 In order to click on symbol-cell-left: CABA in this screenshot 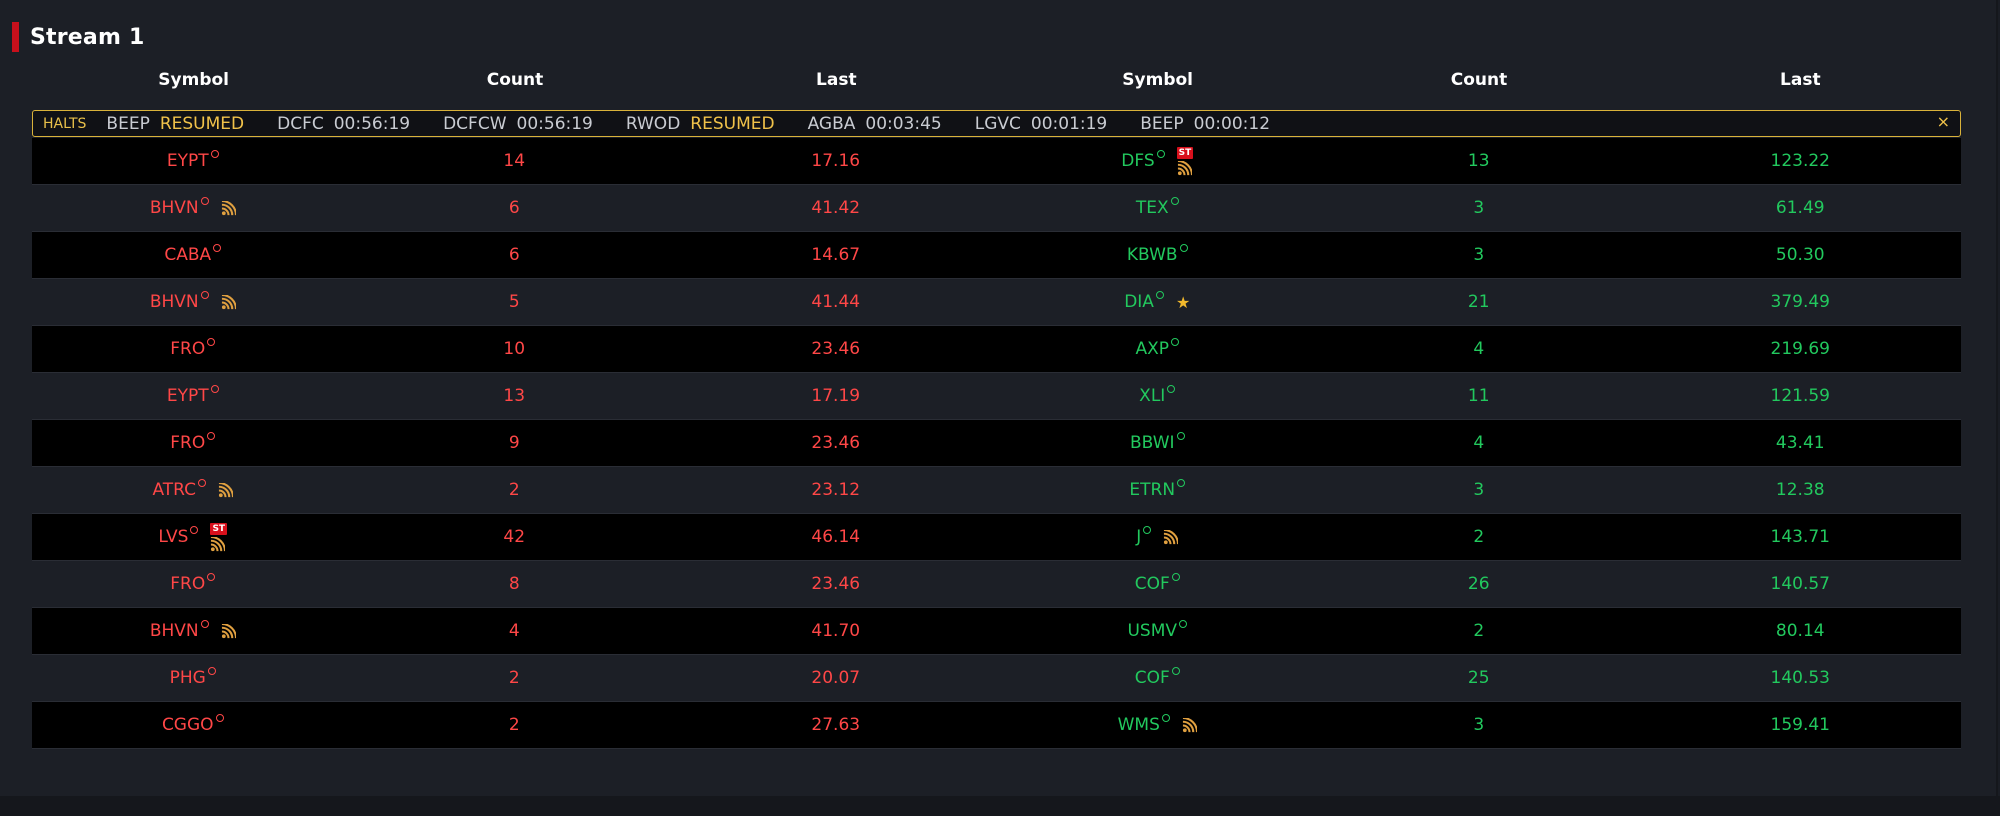, I will do `click(193, 254)`.